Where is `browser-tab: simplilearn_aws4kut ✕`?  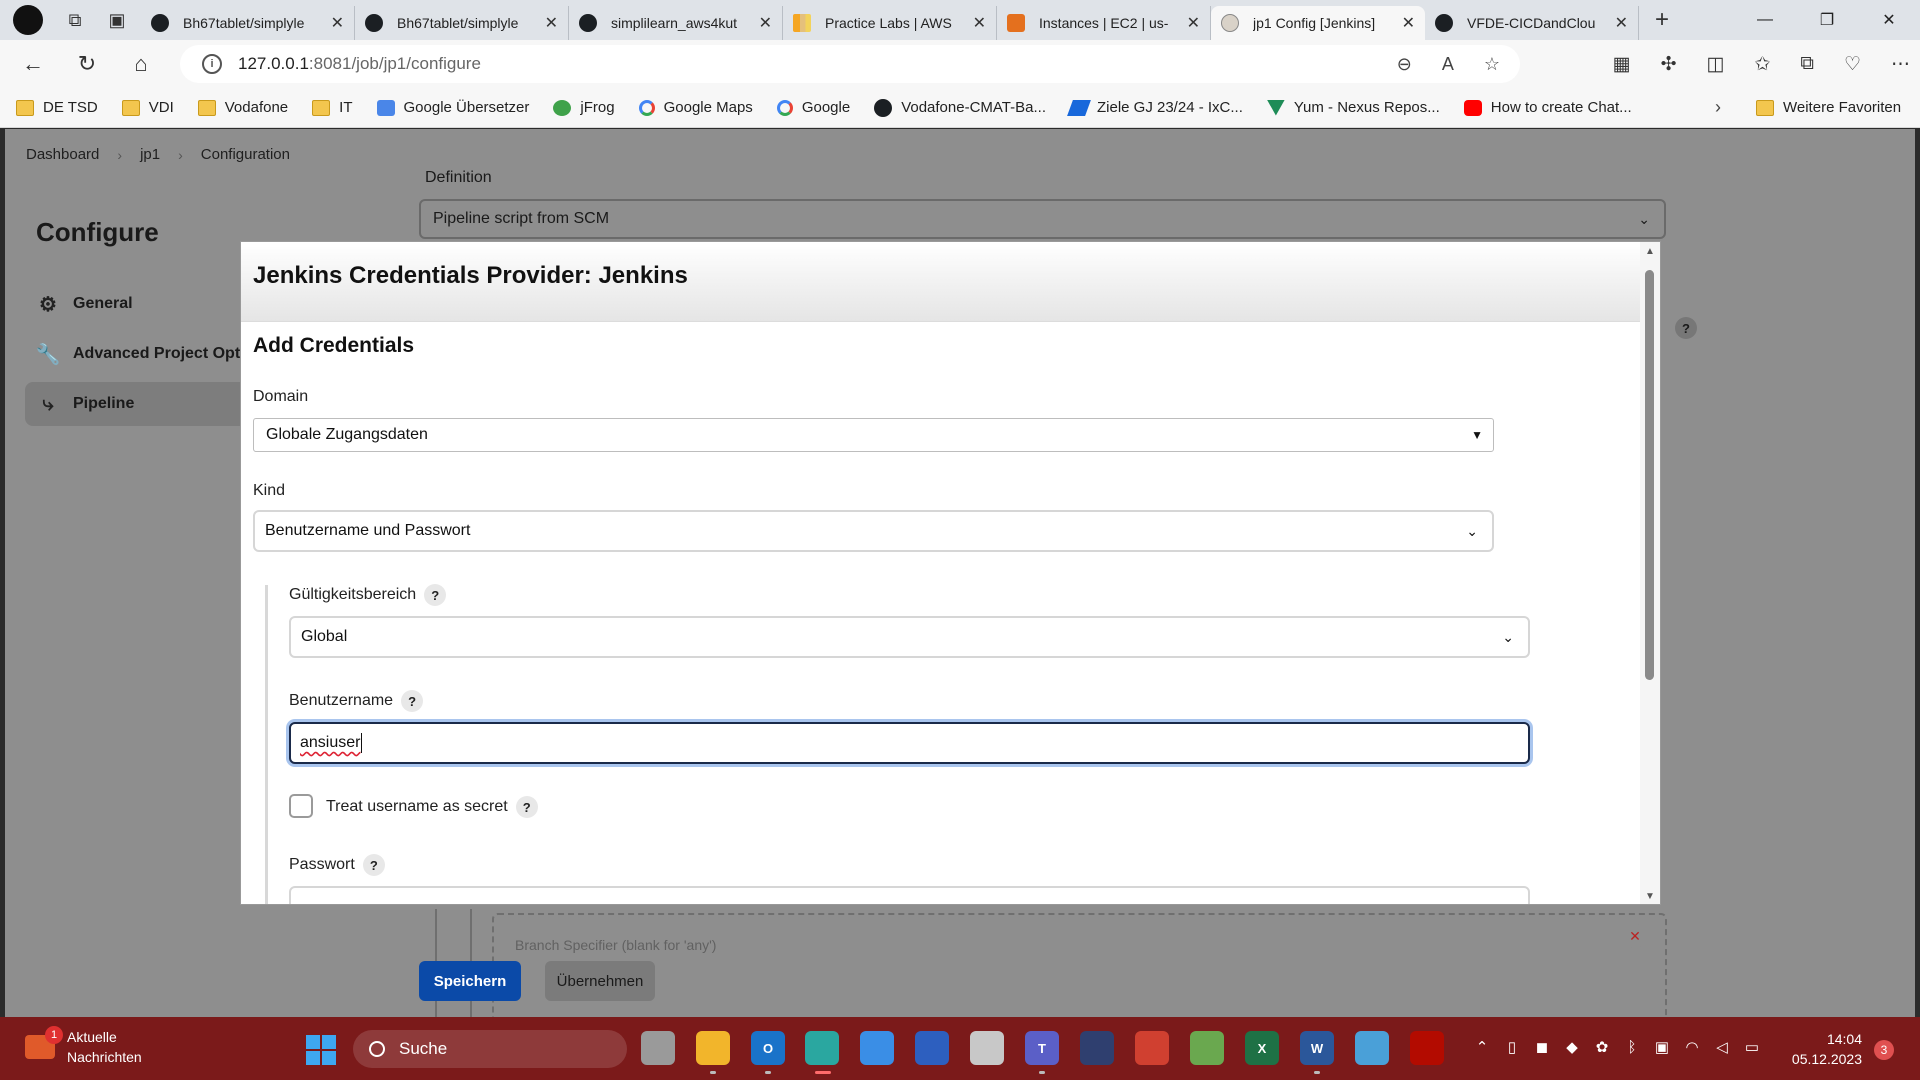 browser-tab: simplilearn_aws4kut ✕ is located at coordinates (676, 23).